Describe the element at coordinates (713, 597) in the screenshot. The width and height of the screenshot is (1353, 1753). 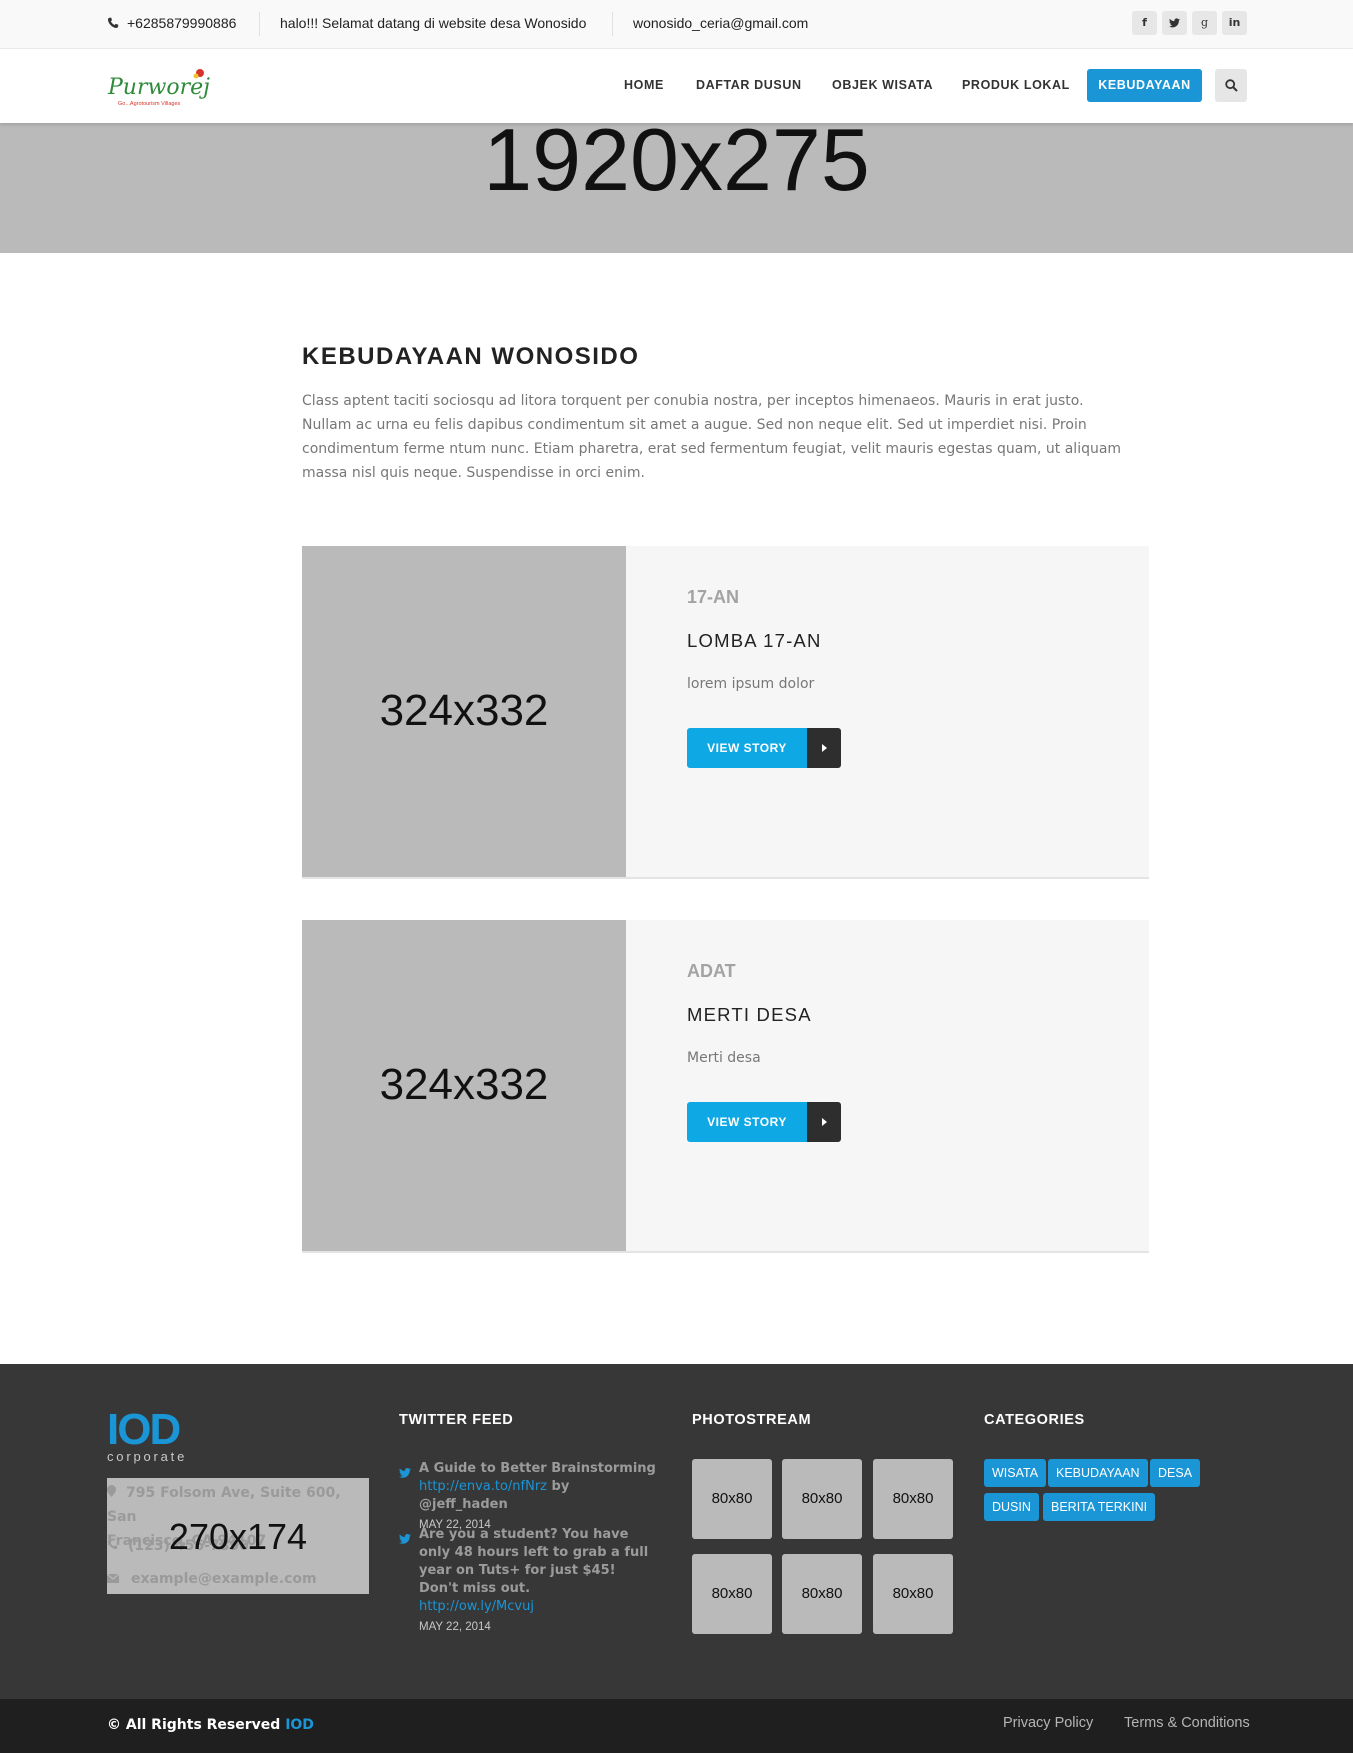
I see `story-category: 17-AN` at that location.